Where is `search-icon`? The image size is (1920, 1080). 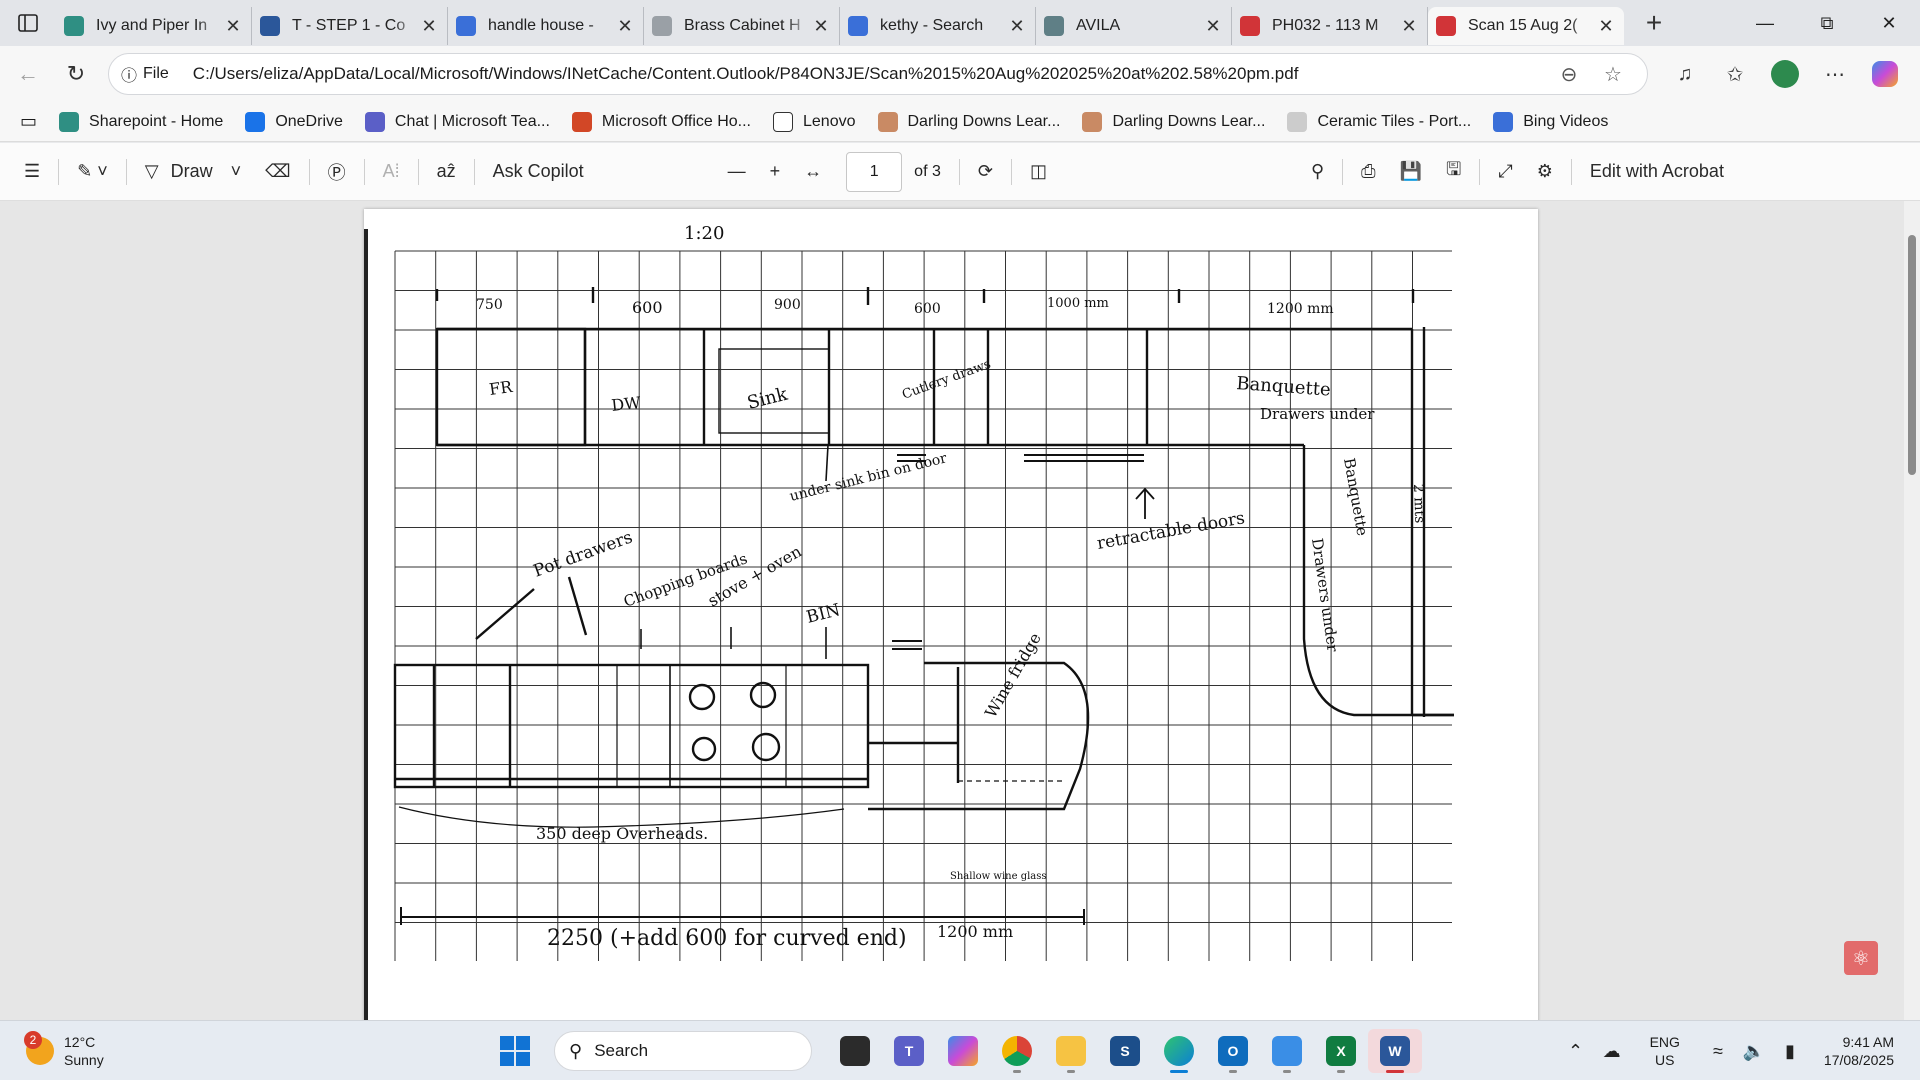
search-icon is located at coordinates (466, 26).